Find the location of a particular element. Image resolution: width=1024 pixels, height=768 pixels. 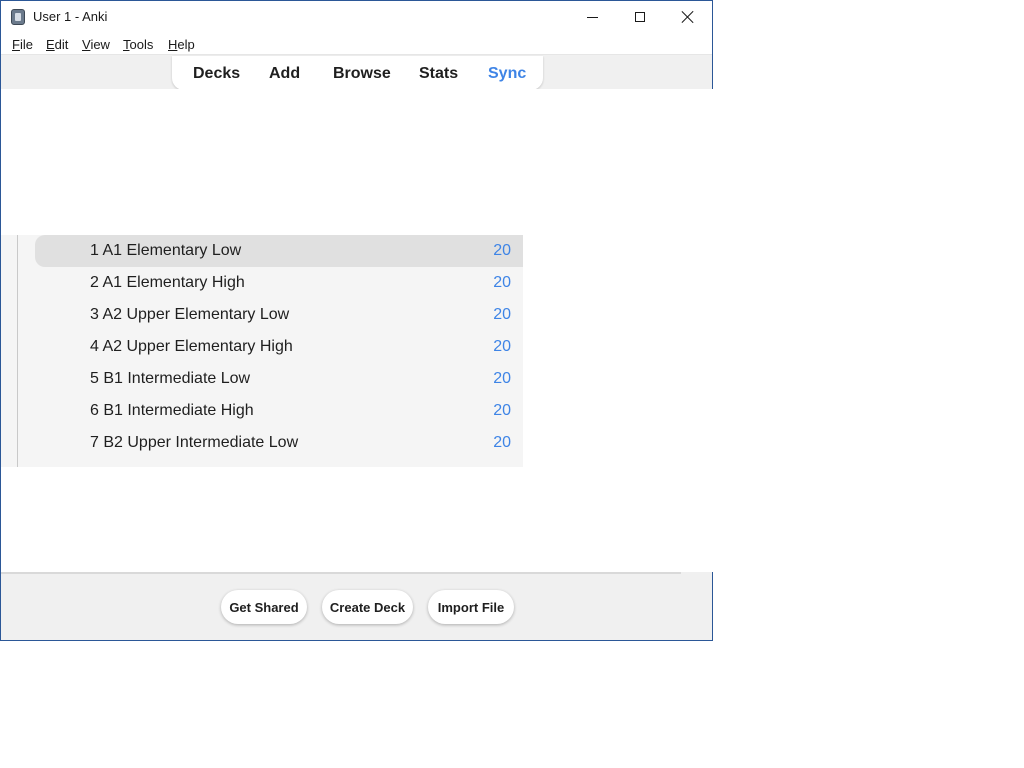

top-toolbar: Decks Add Browse Stats Sync is located at coordinates (357, 73).